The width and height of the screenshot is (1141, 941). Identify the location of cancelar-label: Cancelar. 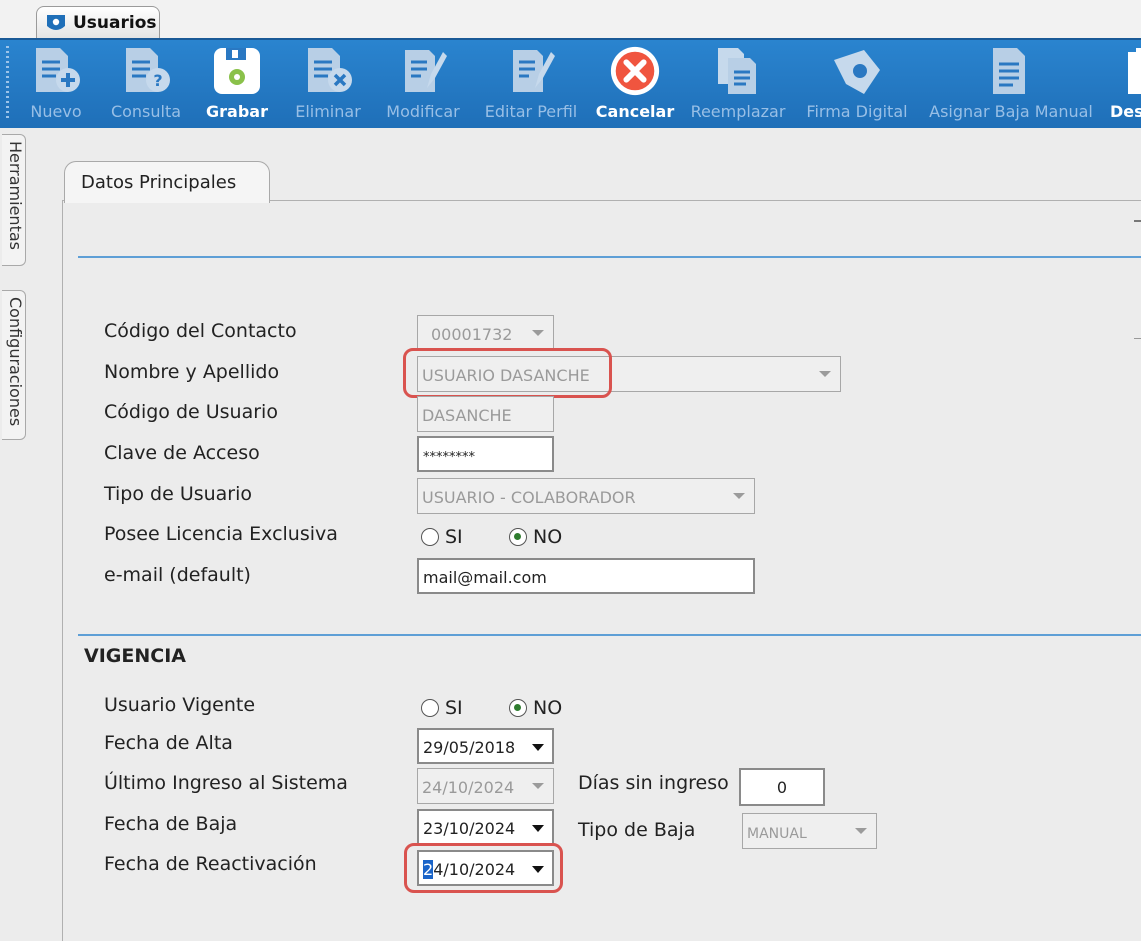
(635, 111).